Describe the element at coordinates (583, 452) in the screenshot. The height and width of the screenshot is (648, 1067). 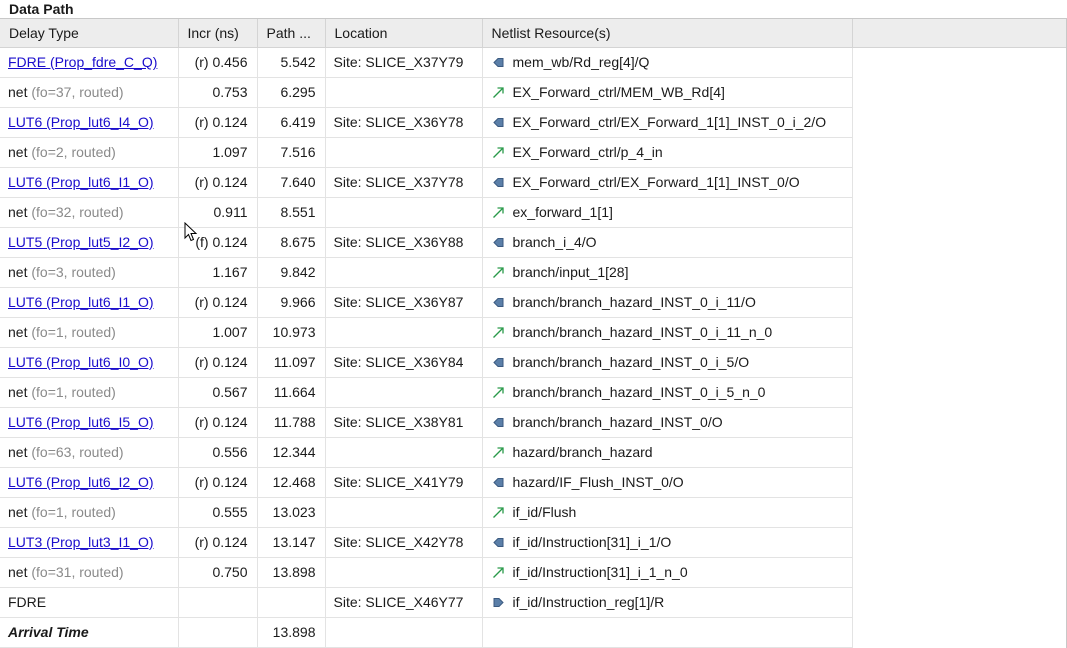
I see `netlist-resource-label: hazard/branch_hazard` at that location.